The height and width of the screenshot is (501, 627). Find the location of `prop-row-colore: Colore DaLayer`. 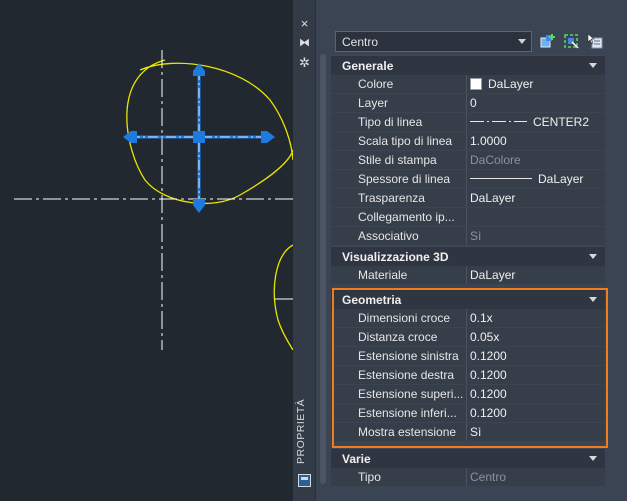

prop-row-colore: Colore DaLayer is located at coordinates (468, 84).